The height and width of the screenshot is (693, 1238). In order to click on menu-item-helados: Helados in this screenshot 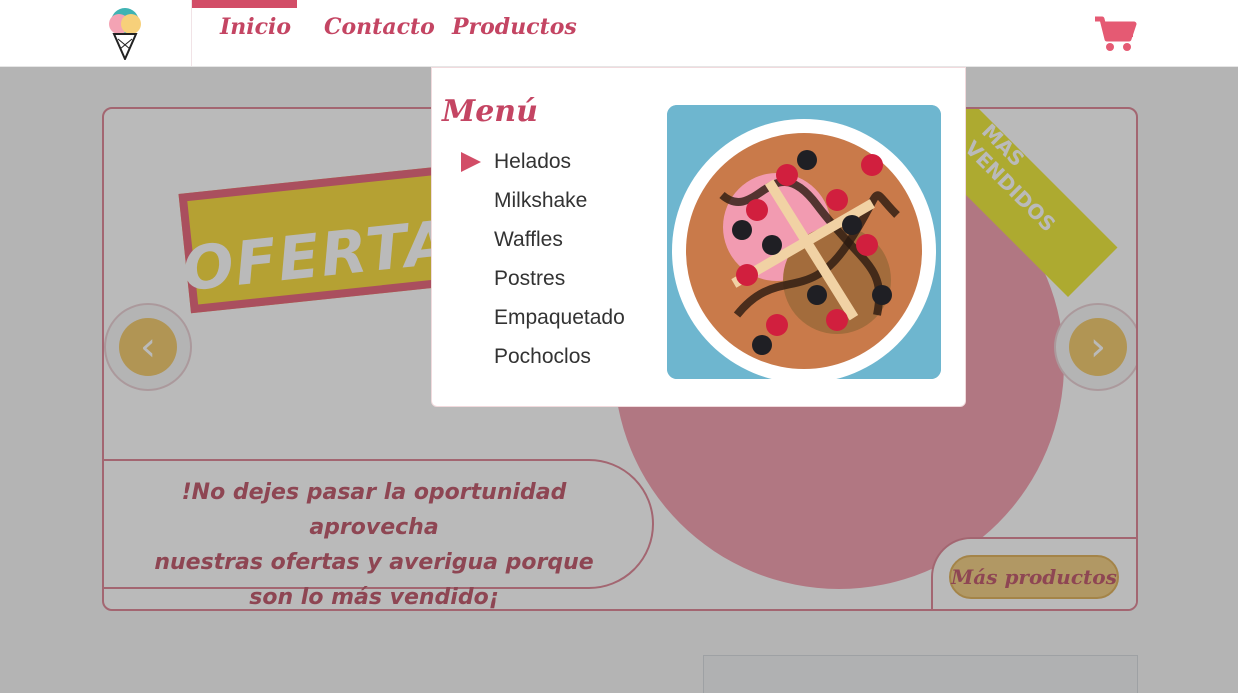, I will do `click(543, 169)`.